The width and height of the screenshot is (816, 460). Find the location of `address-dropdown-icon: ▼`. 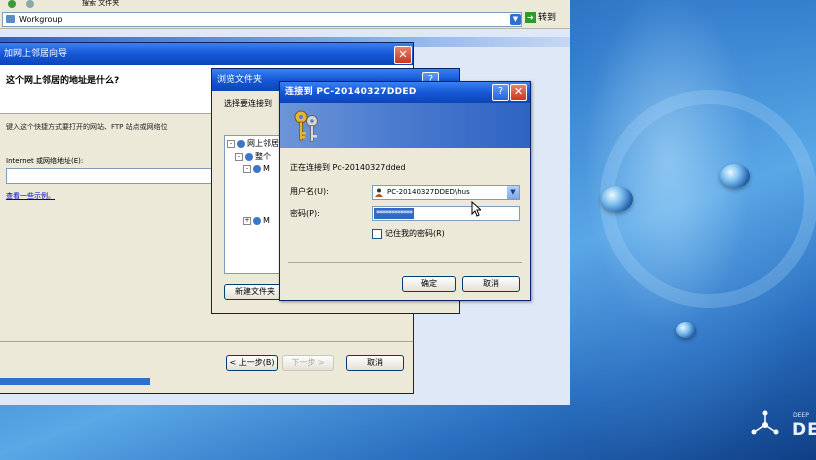

address-dropdown-icon: ▼ is located at coordinates (515, 19).